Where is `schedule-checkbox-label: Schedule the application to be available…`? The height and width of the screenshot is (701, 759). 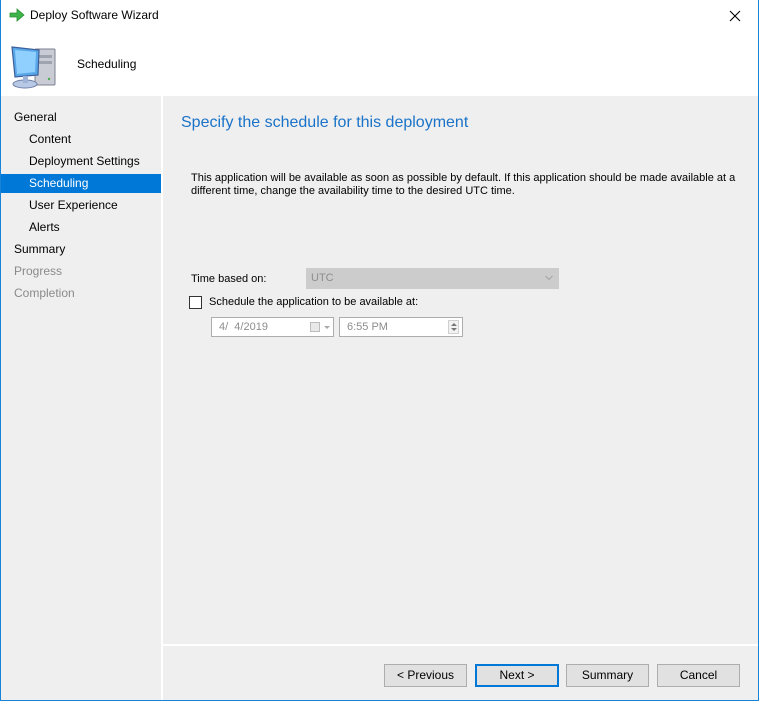
schedule-checkbox-label: Schedule the application to be available… is located at coordinates (314, 302).